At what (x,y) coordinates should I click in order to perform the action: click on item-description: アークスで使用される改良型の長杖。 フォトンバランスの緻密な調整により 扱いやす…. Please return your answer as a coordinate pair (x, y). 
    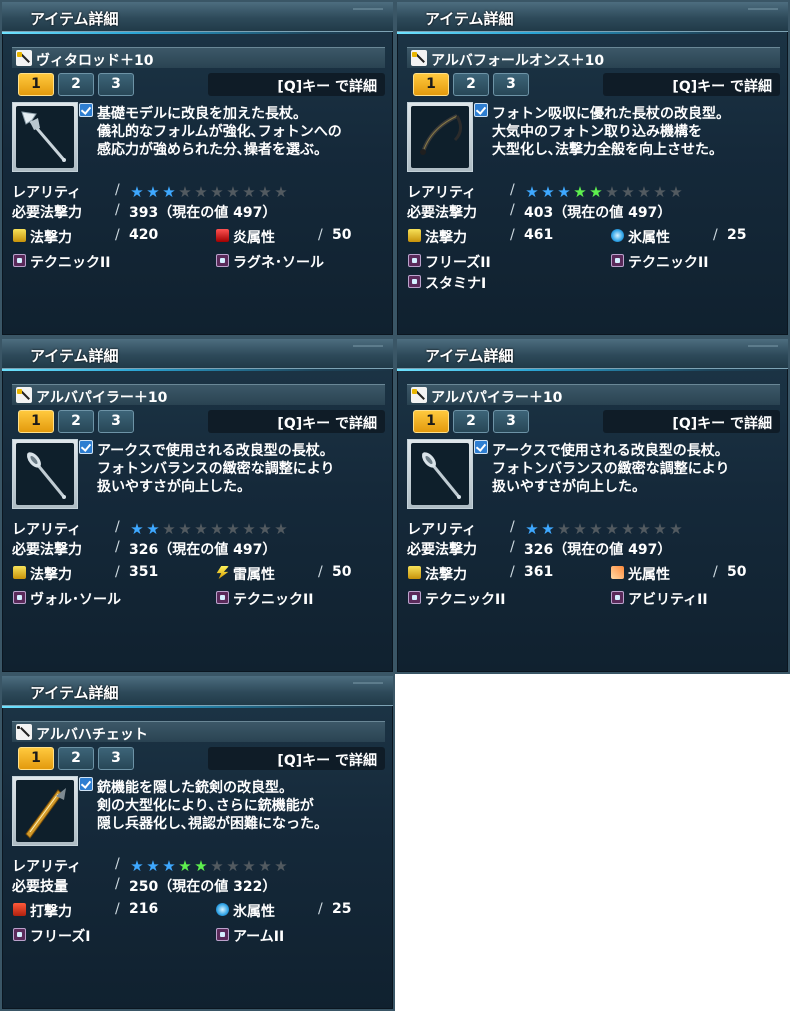
    Looking at the image, I should click on (637, 469).